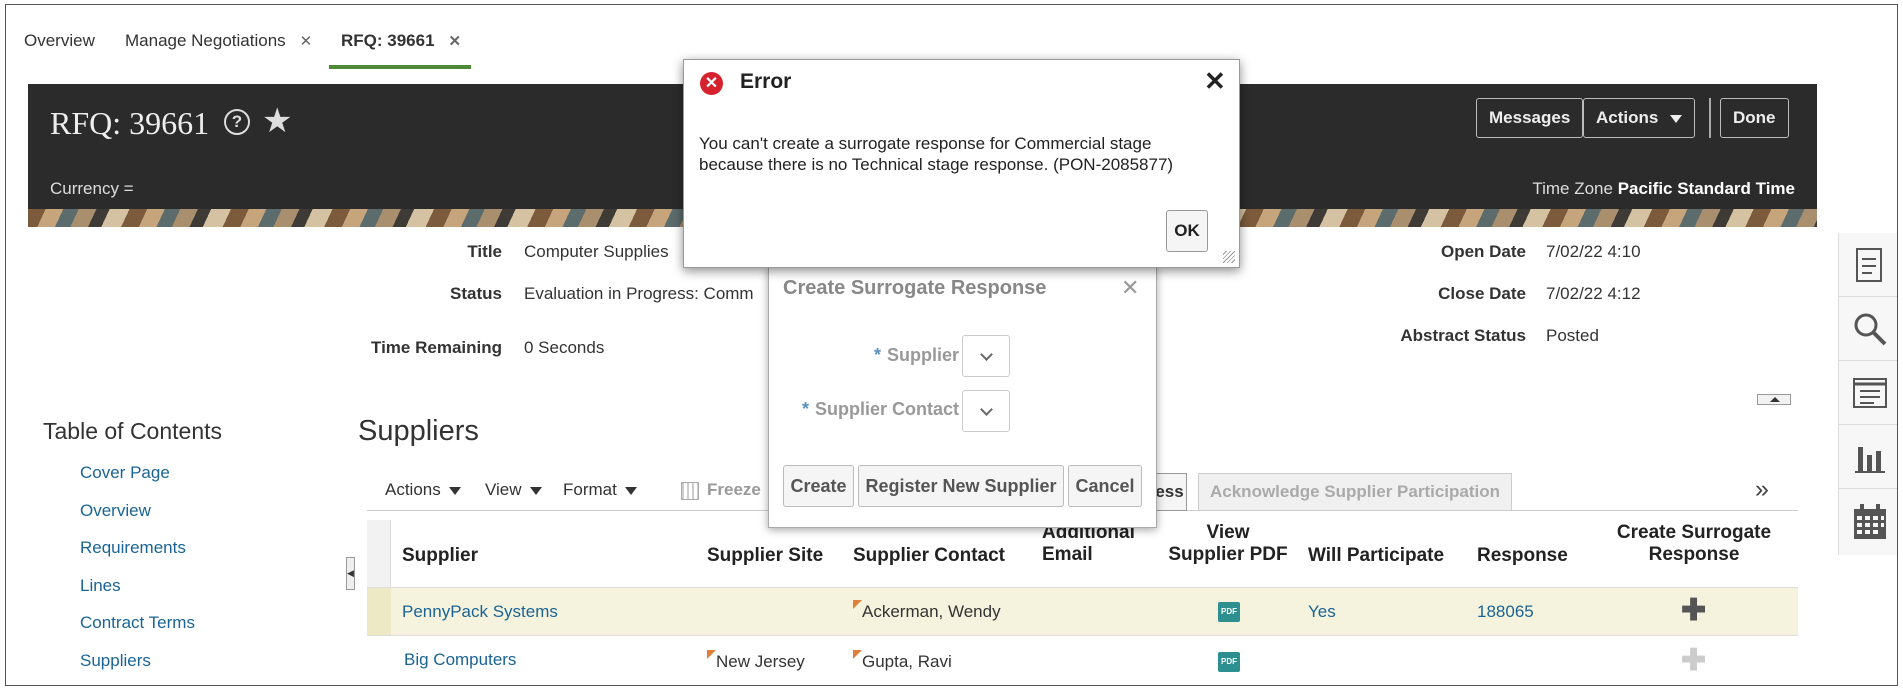 Image resolution: width=1903 pixels, height=688 pixels. I want to click on bar-chart-icon, so click(1868, 457).